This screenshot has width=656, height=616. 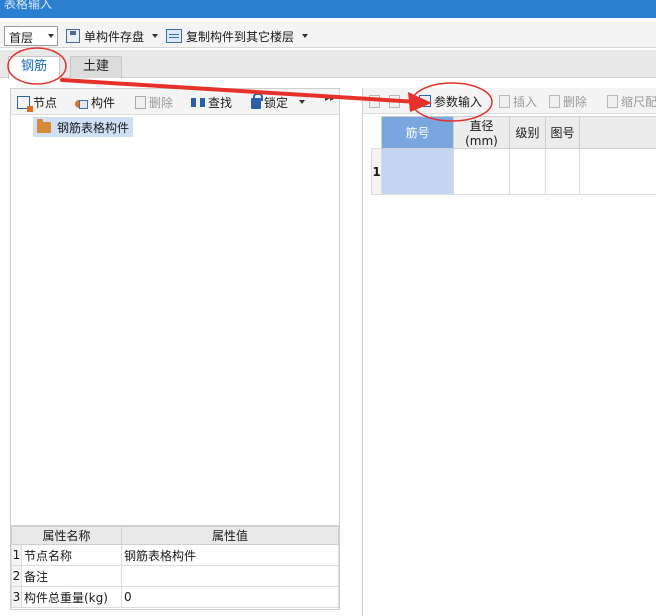 What do you see at coordinates (25, 103) in the screenshot?
I see `node-icon` at bounding box center [25, 103].